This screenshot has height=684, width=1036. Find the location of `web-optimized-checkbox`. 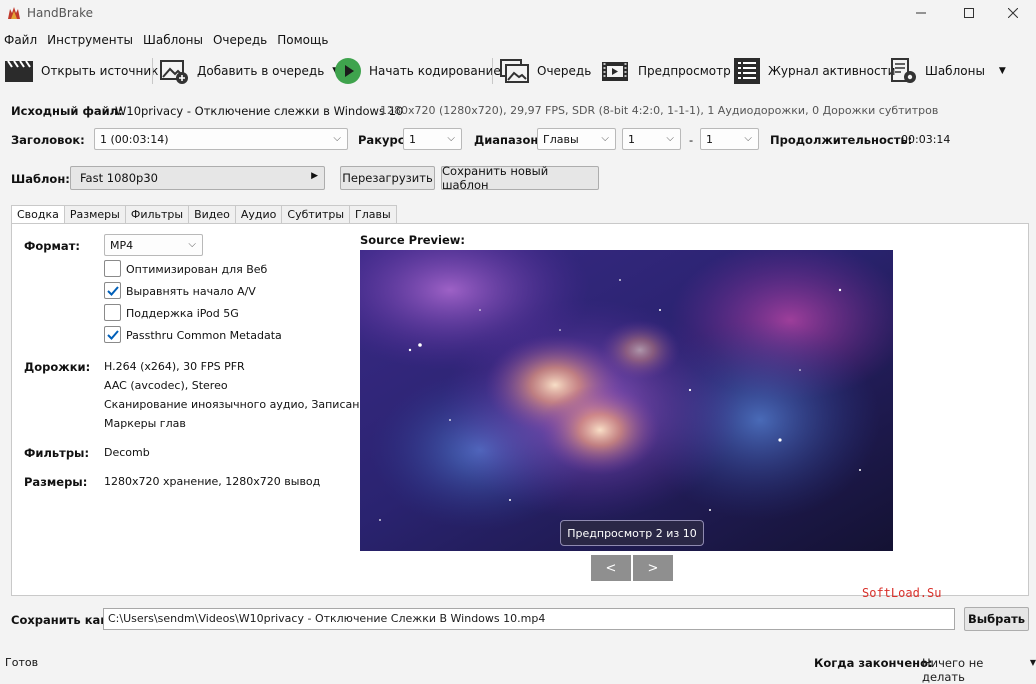

web-optimized-checkbox is located at coordinates (112, 268).